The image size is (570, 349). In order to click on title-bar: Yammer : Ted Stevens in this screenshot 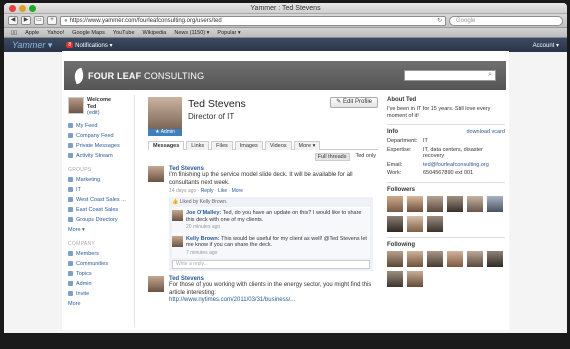, I will do `click(285, 8)`.